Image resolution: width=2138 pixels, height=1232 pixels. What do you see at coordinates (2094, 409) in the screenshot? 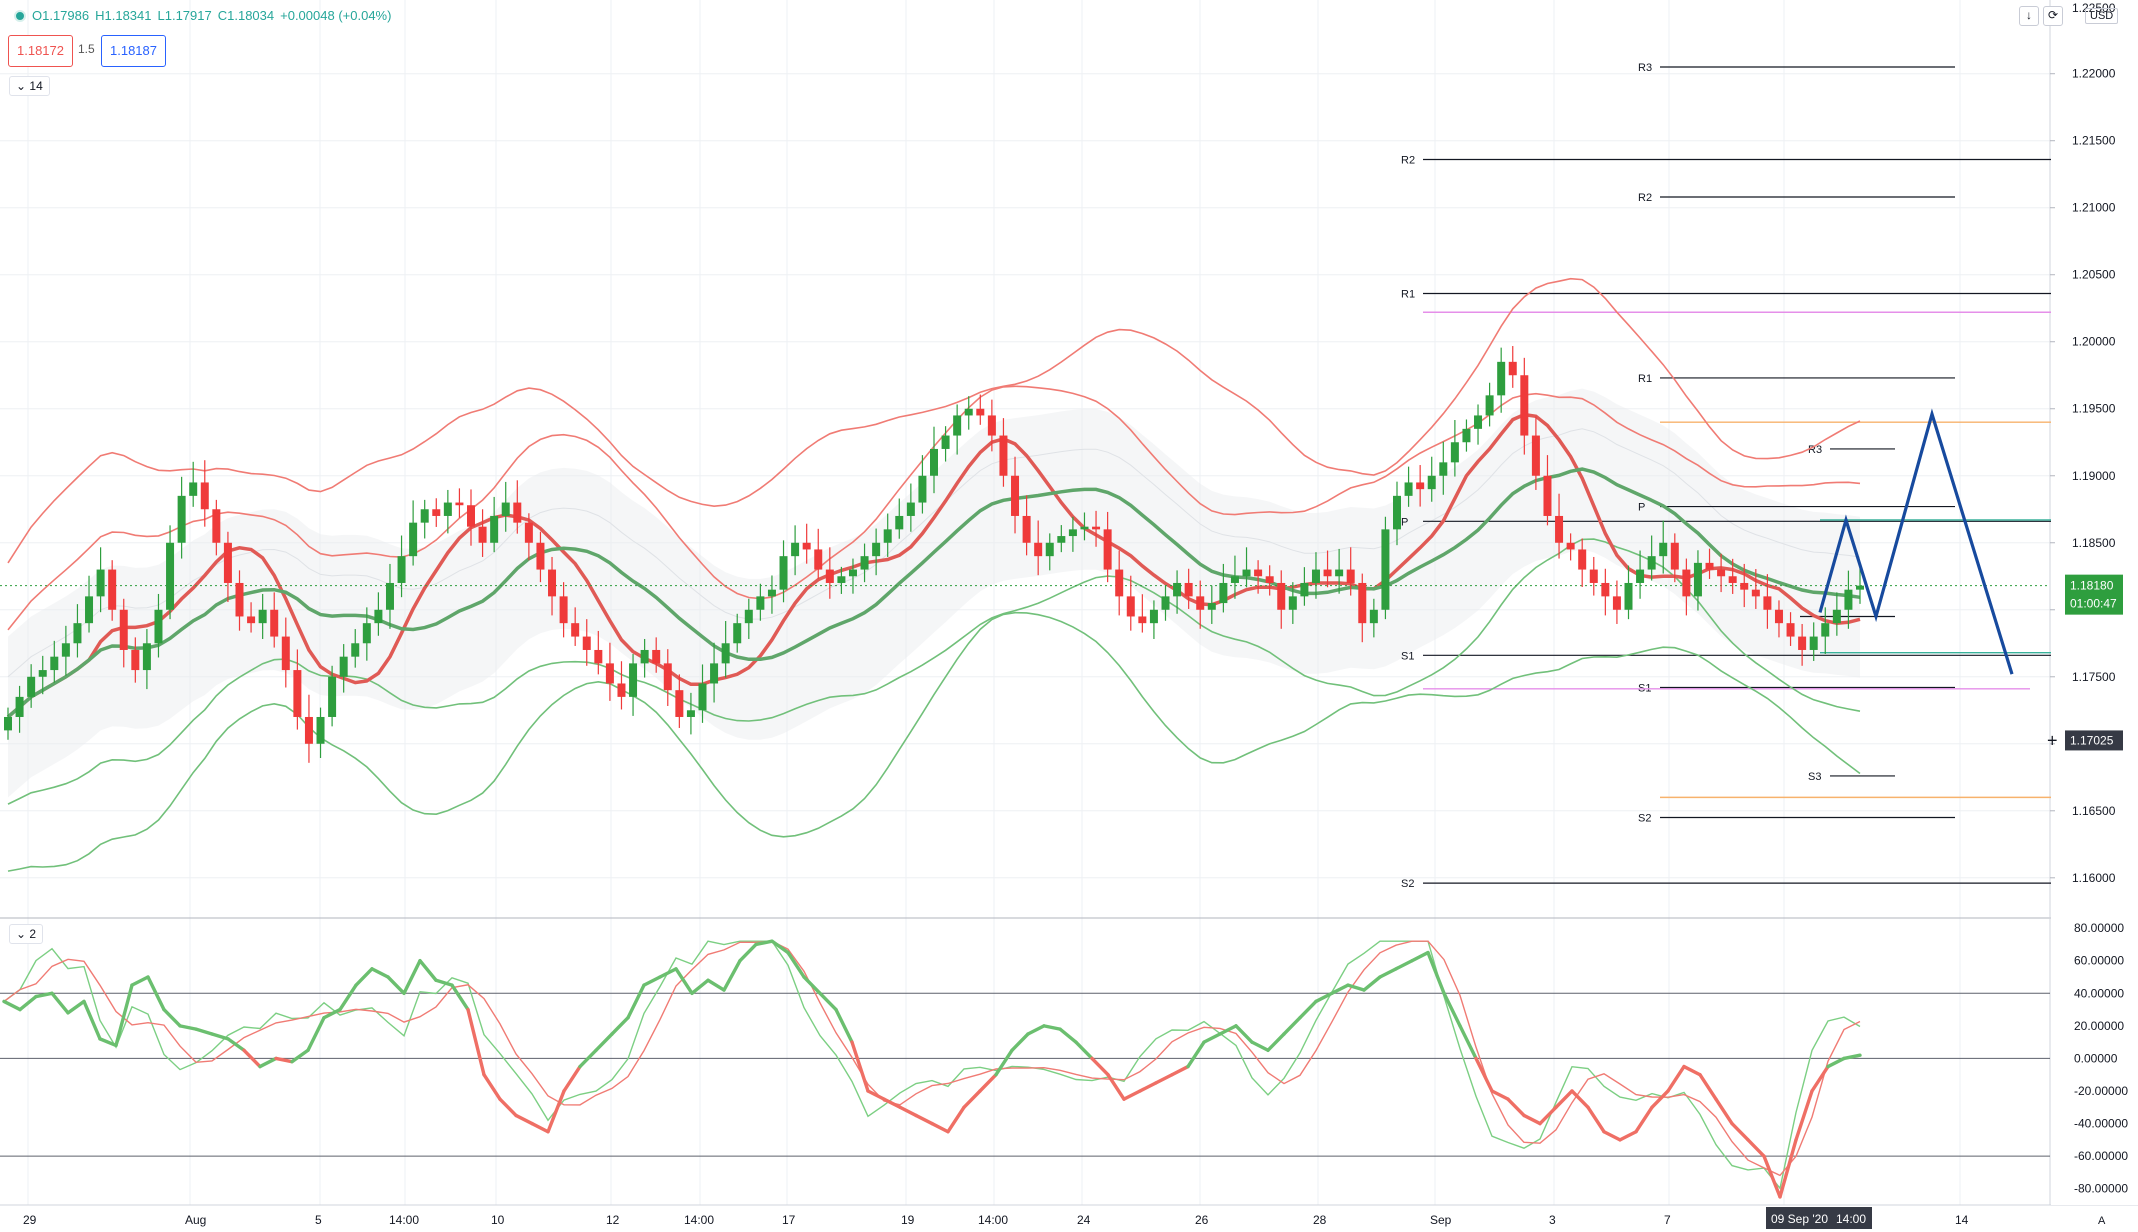
I see `price-tick-label: 1.19500` at bounding box center [2094, 409].